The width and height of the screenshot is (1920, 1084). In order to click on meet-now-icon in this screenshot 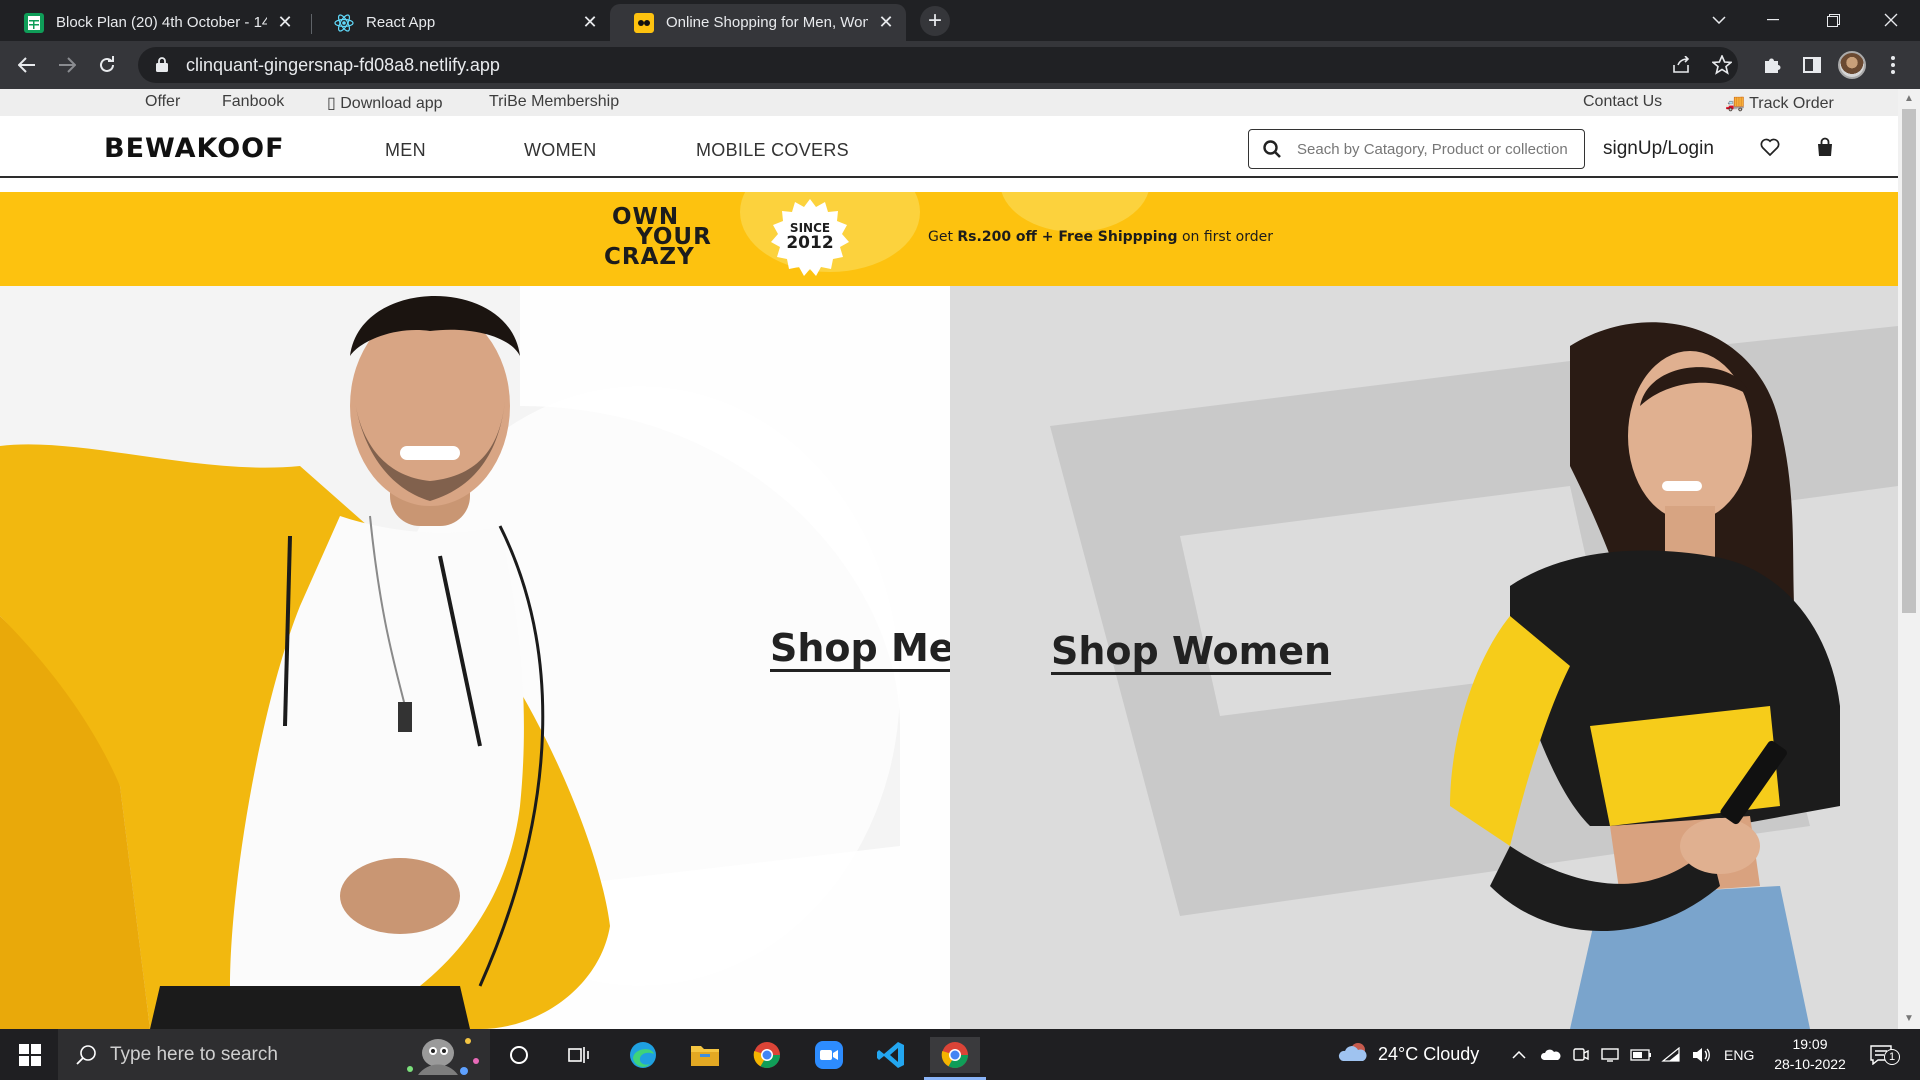, I will do `click(1581, 1054)`.